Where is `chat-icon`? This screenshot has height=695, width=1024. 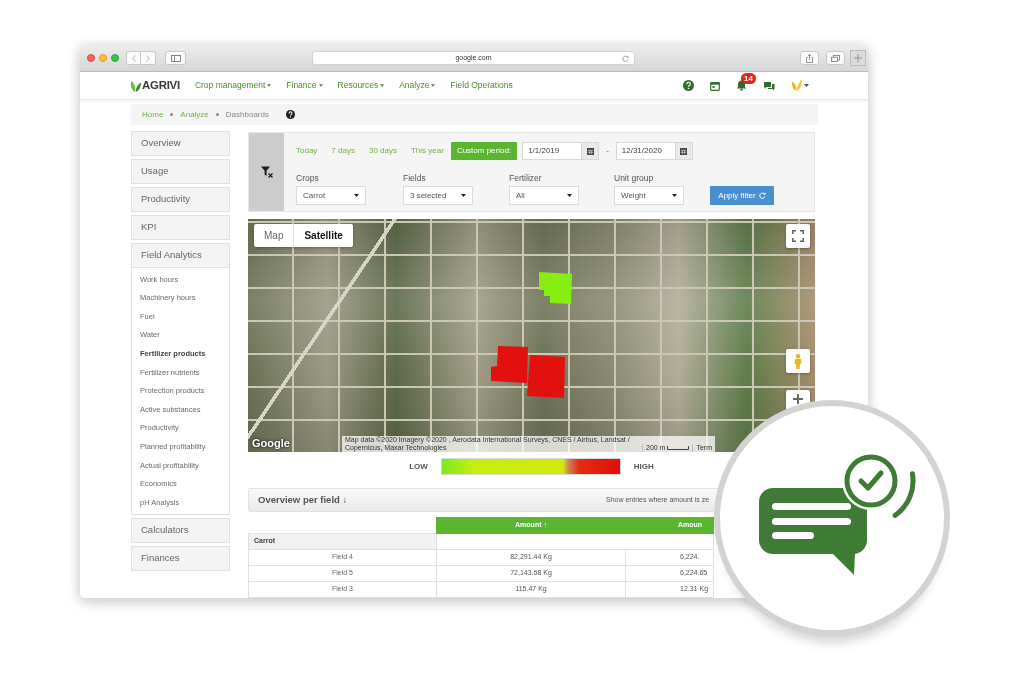
chat-icon is located at coordinates (769, 85).